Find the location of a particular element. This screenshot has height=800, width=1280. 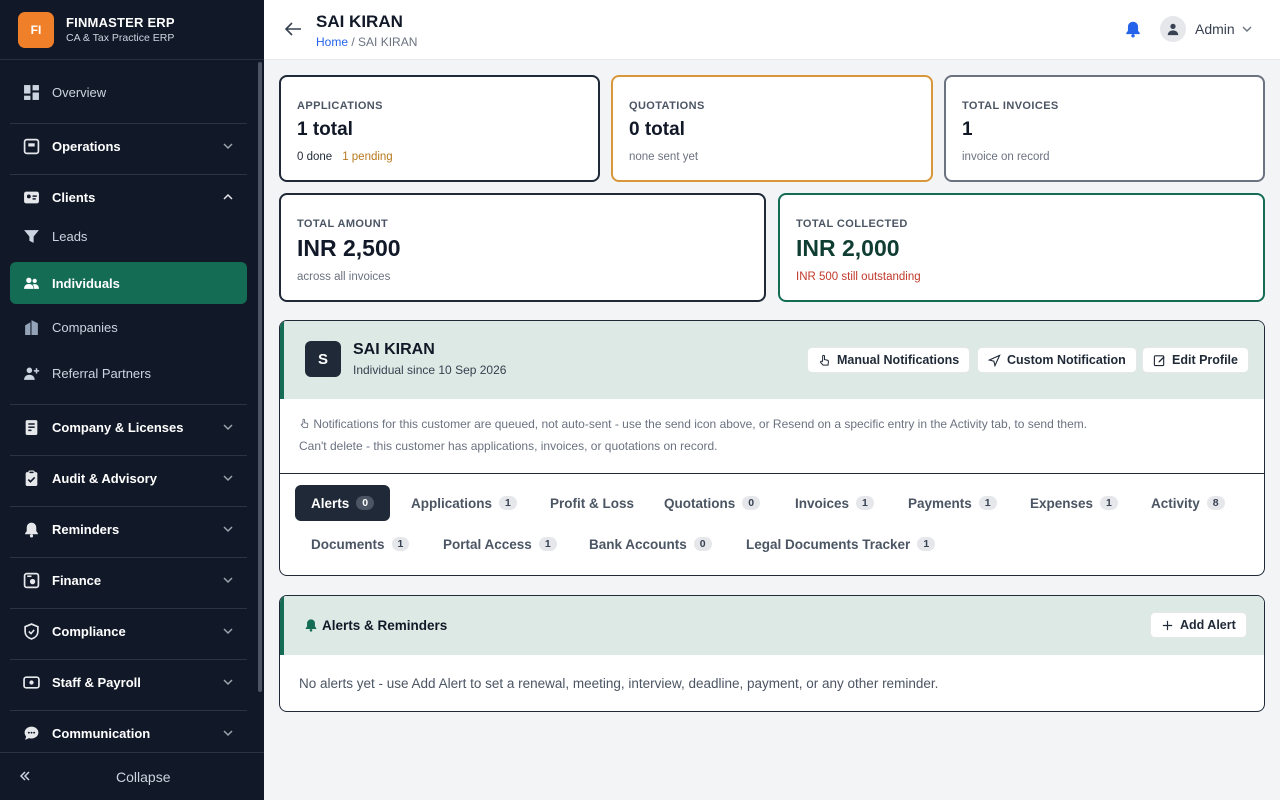

add-alert-button: Add Alert is located at coordinates (1198, 625).